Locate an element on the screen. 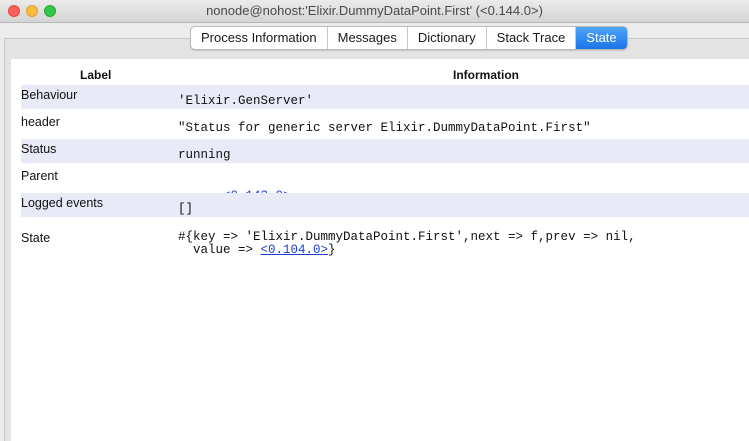  tab-stack-trace: Stack Trace is located at coordinates (532, 38).